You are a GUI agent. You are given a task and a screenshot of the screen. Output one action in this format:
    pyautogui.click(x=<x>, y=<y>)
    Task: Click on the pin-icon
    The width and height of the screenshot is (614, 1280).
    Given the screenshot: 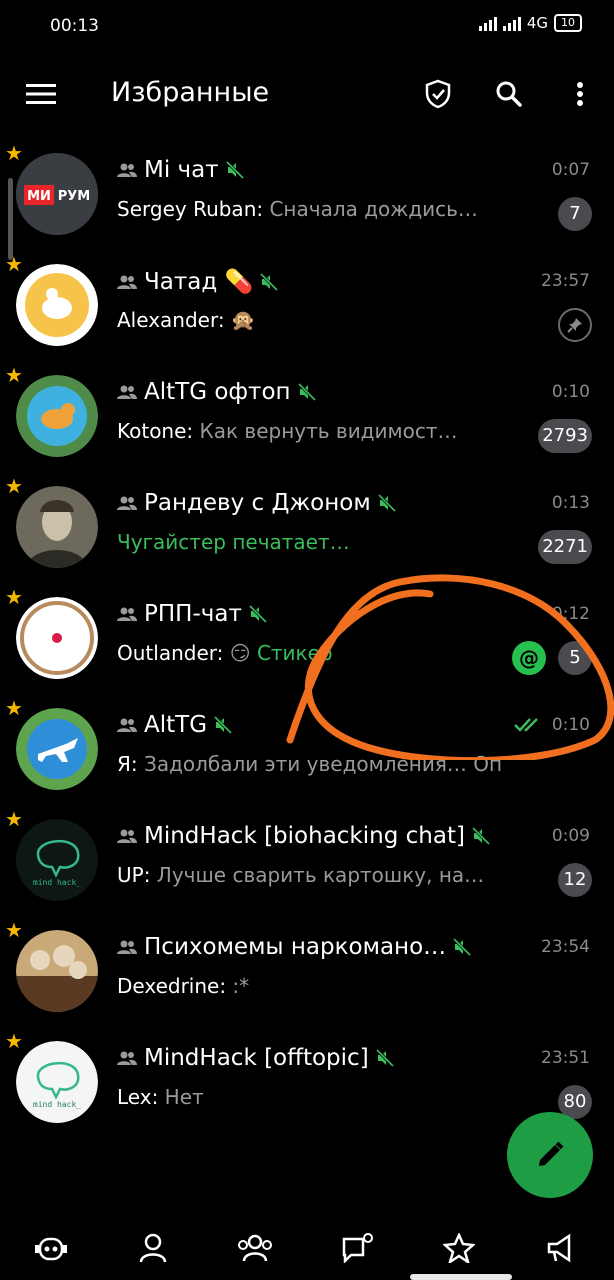 What is the action you would take?
    pyautogui.click(x=575, y=325)
    